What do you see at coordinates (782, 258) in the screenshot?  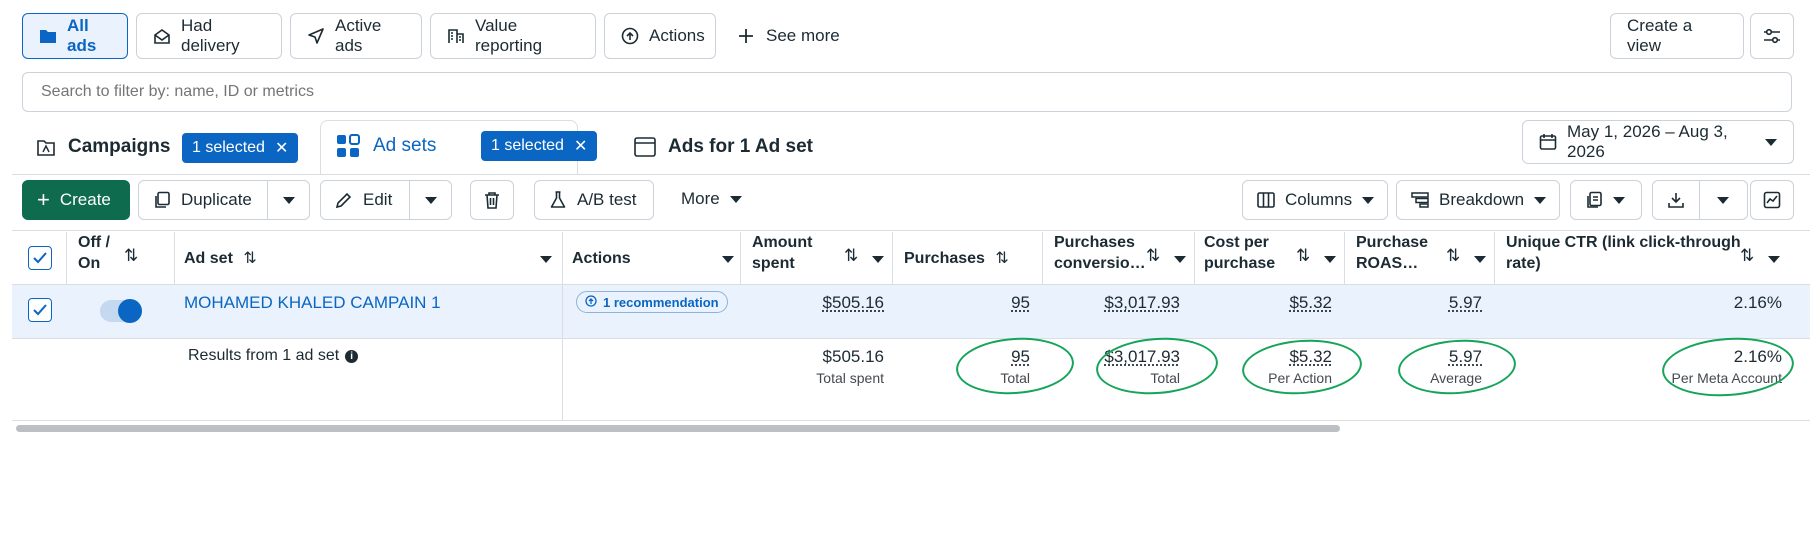 I see `header-amount-spent: Amount spent` at bounding box center [782, 258].